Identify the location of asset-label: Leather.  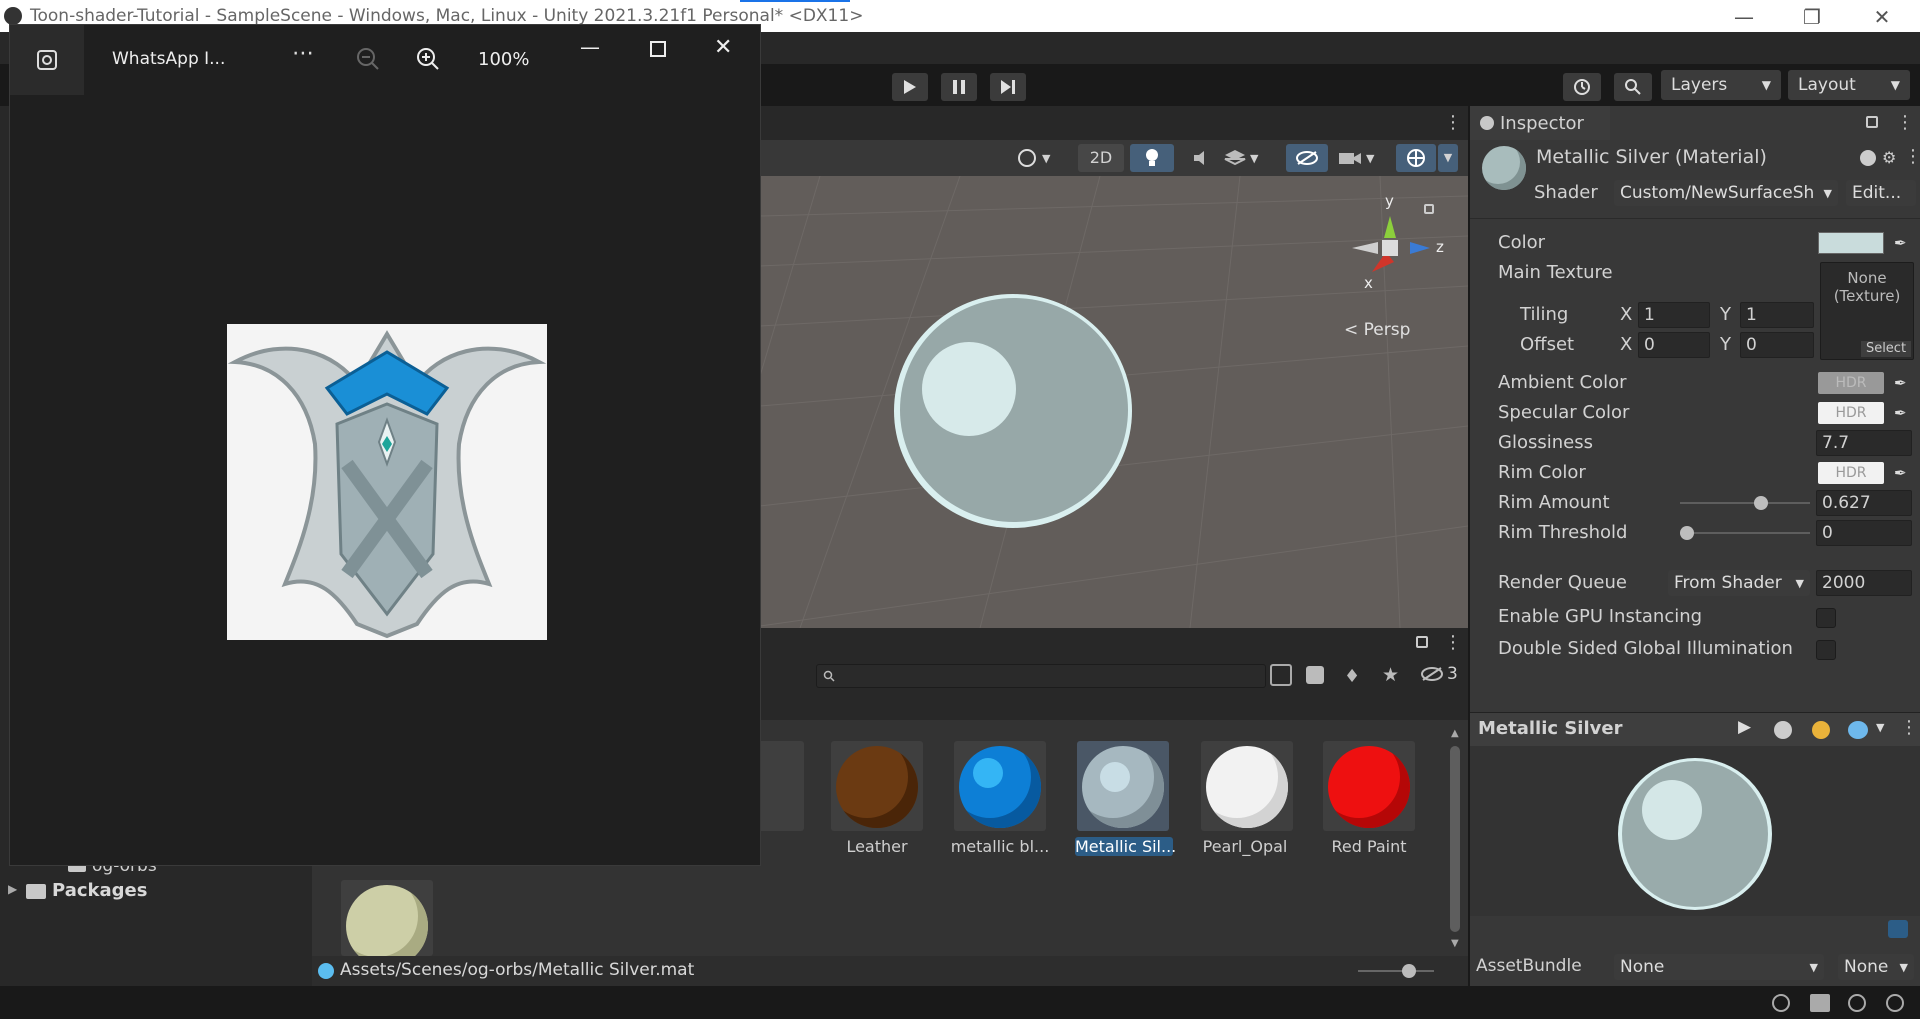
(877, 846).